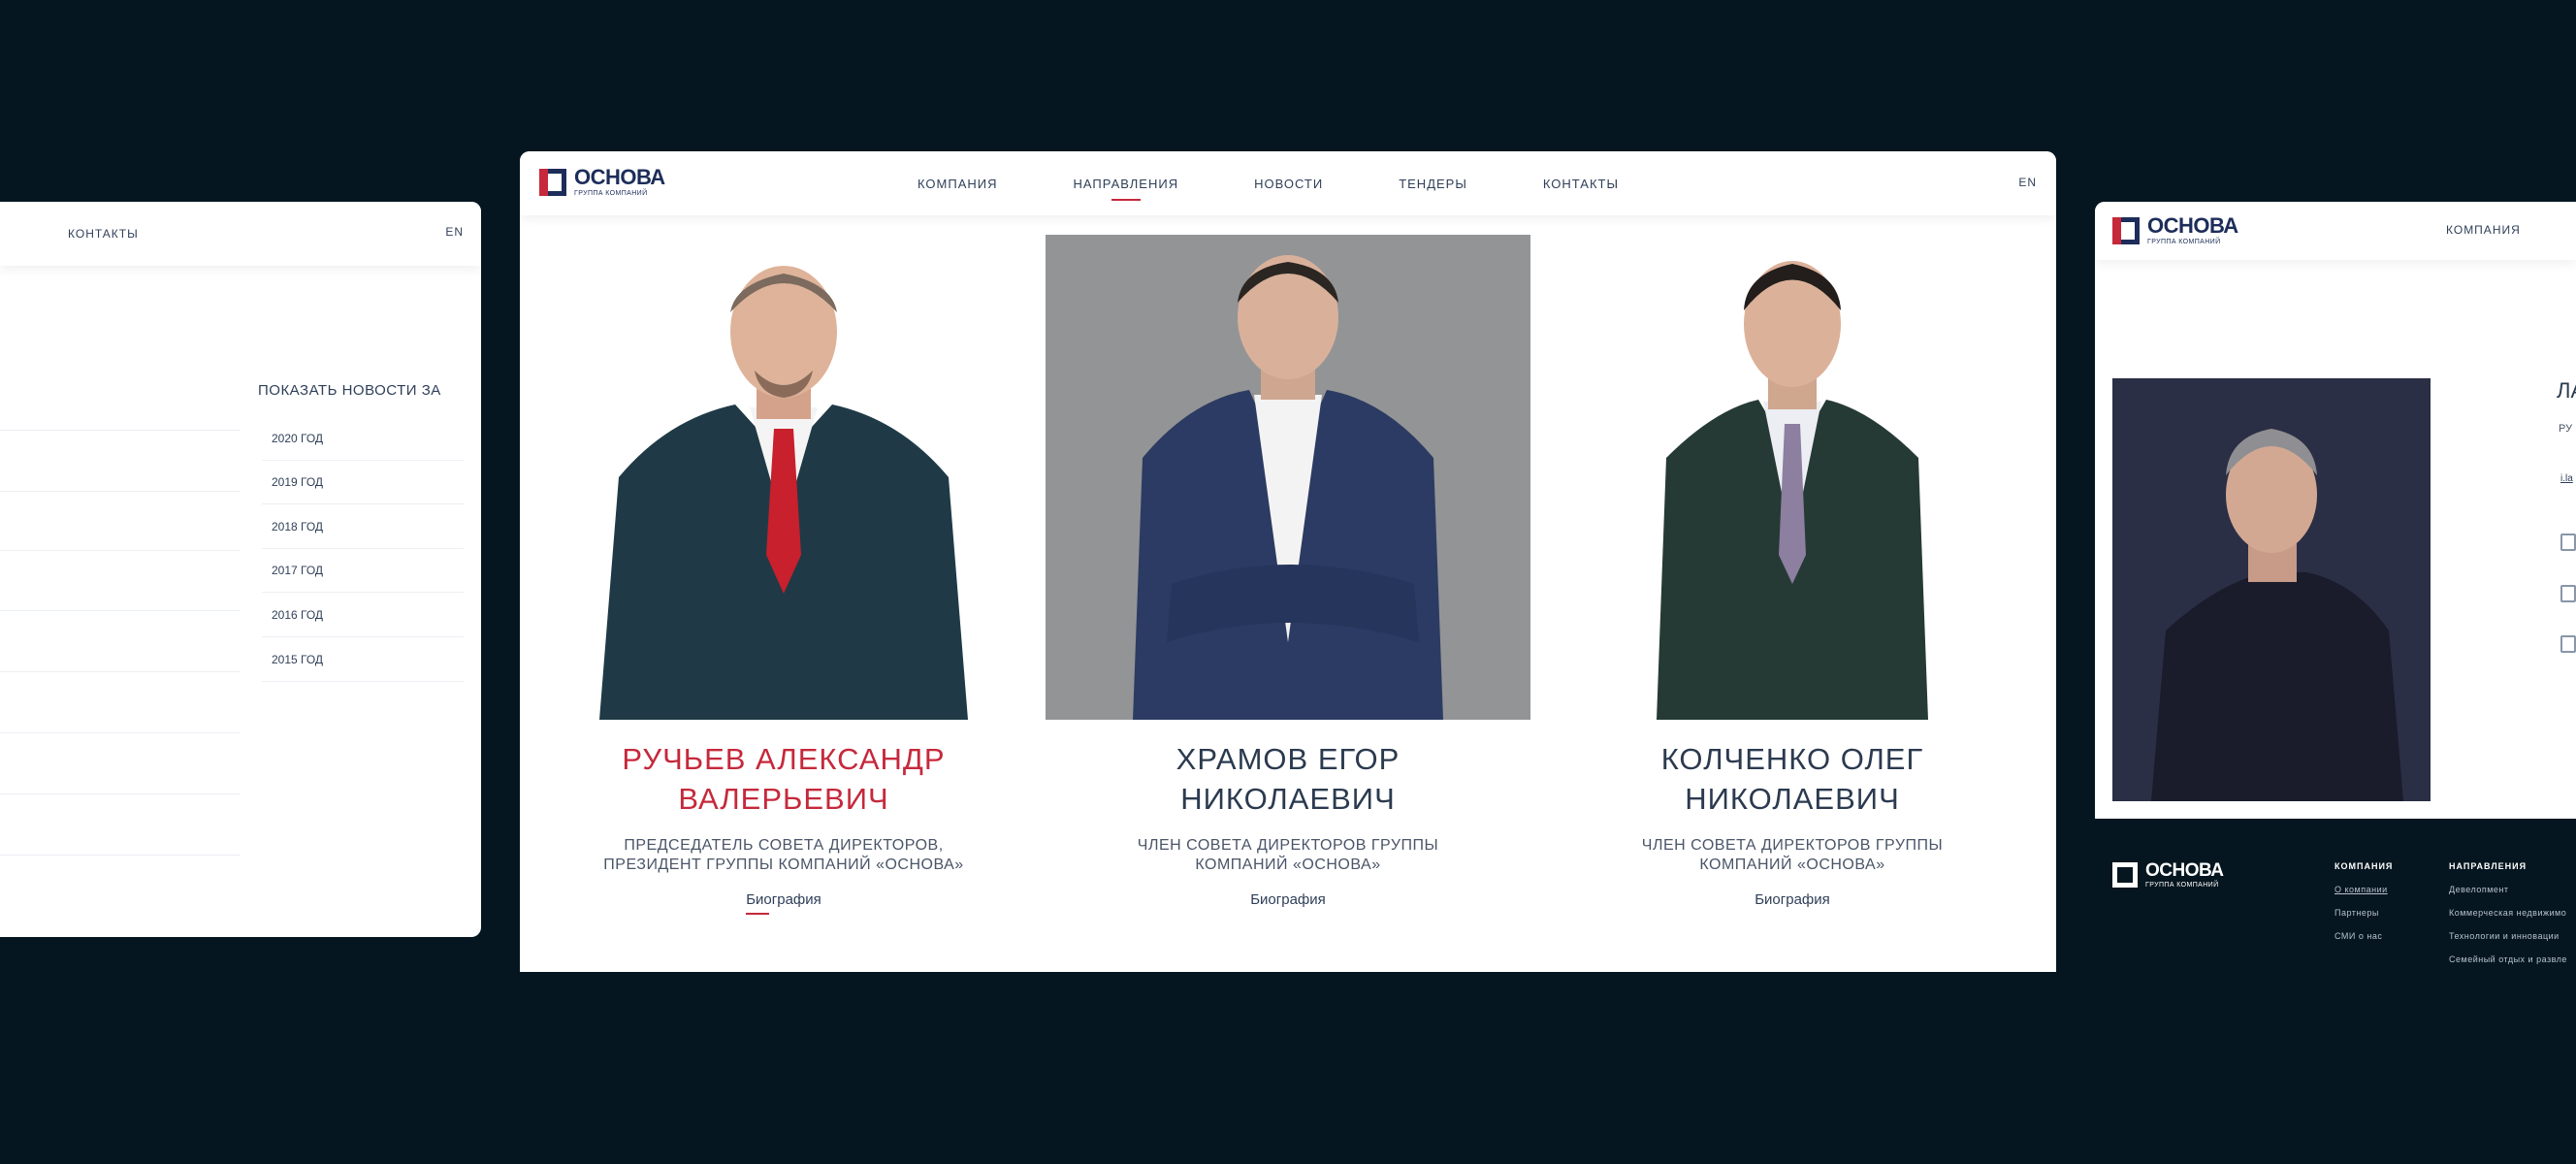 This screenshot has width=2576, height=1164. What do you see at coordinates (1288, 779) in the screenshot?
I see `person-name: ХРАМОВ ЕГОР НИКОЛАЕВИЧ` at bounding box center [1288, 779].